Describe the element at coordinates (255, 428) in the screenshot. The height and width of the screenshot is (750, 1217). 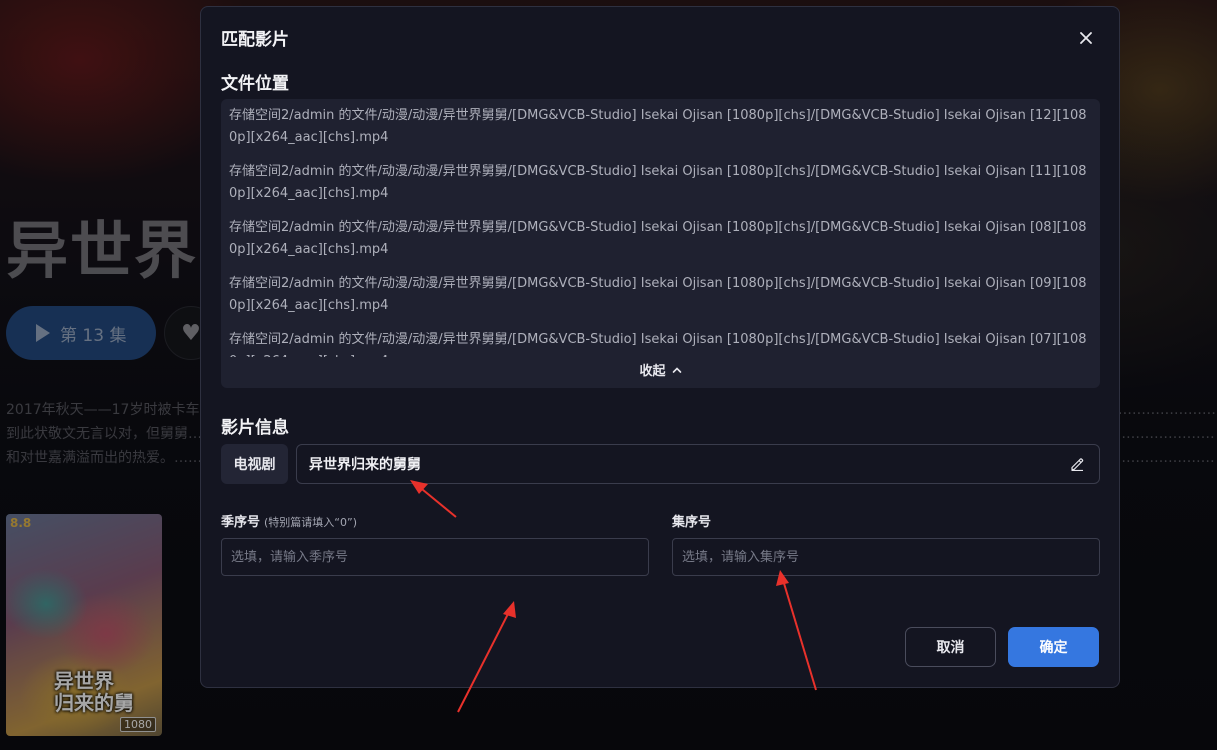
I see `media-info-heading: 影片信息` at that location.